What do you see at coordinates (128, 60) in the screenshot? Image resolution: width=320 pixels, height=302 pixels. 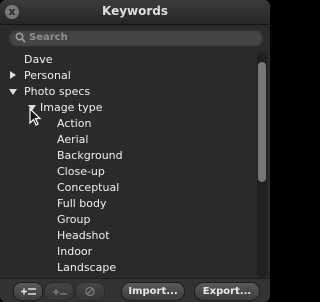 I see `keyword-row-dave: Dave` at bounding box center [128, 60].